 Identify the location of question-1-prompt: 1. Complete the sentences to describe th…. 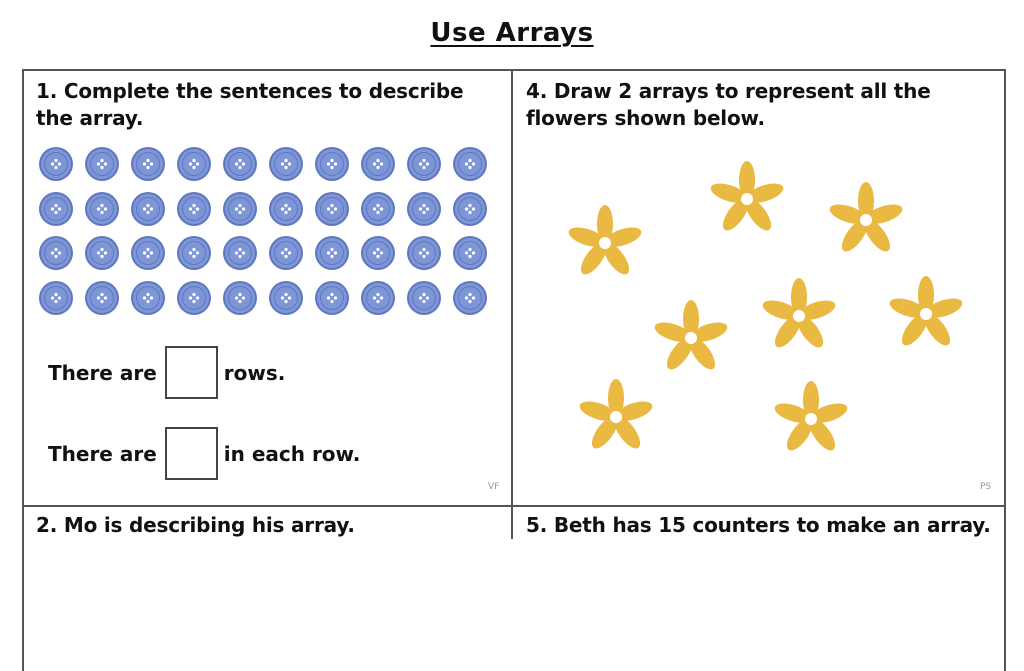
(250, 104).